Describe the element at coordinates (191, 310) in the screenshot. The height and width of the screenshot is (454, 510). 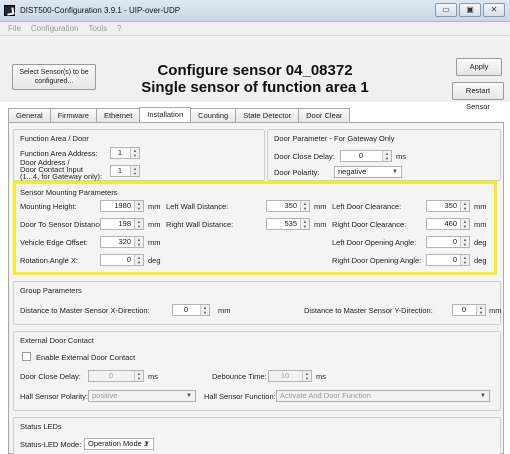
I see `master-x-spinner: 0 ▲ ▼` at that location.